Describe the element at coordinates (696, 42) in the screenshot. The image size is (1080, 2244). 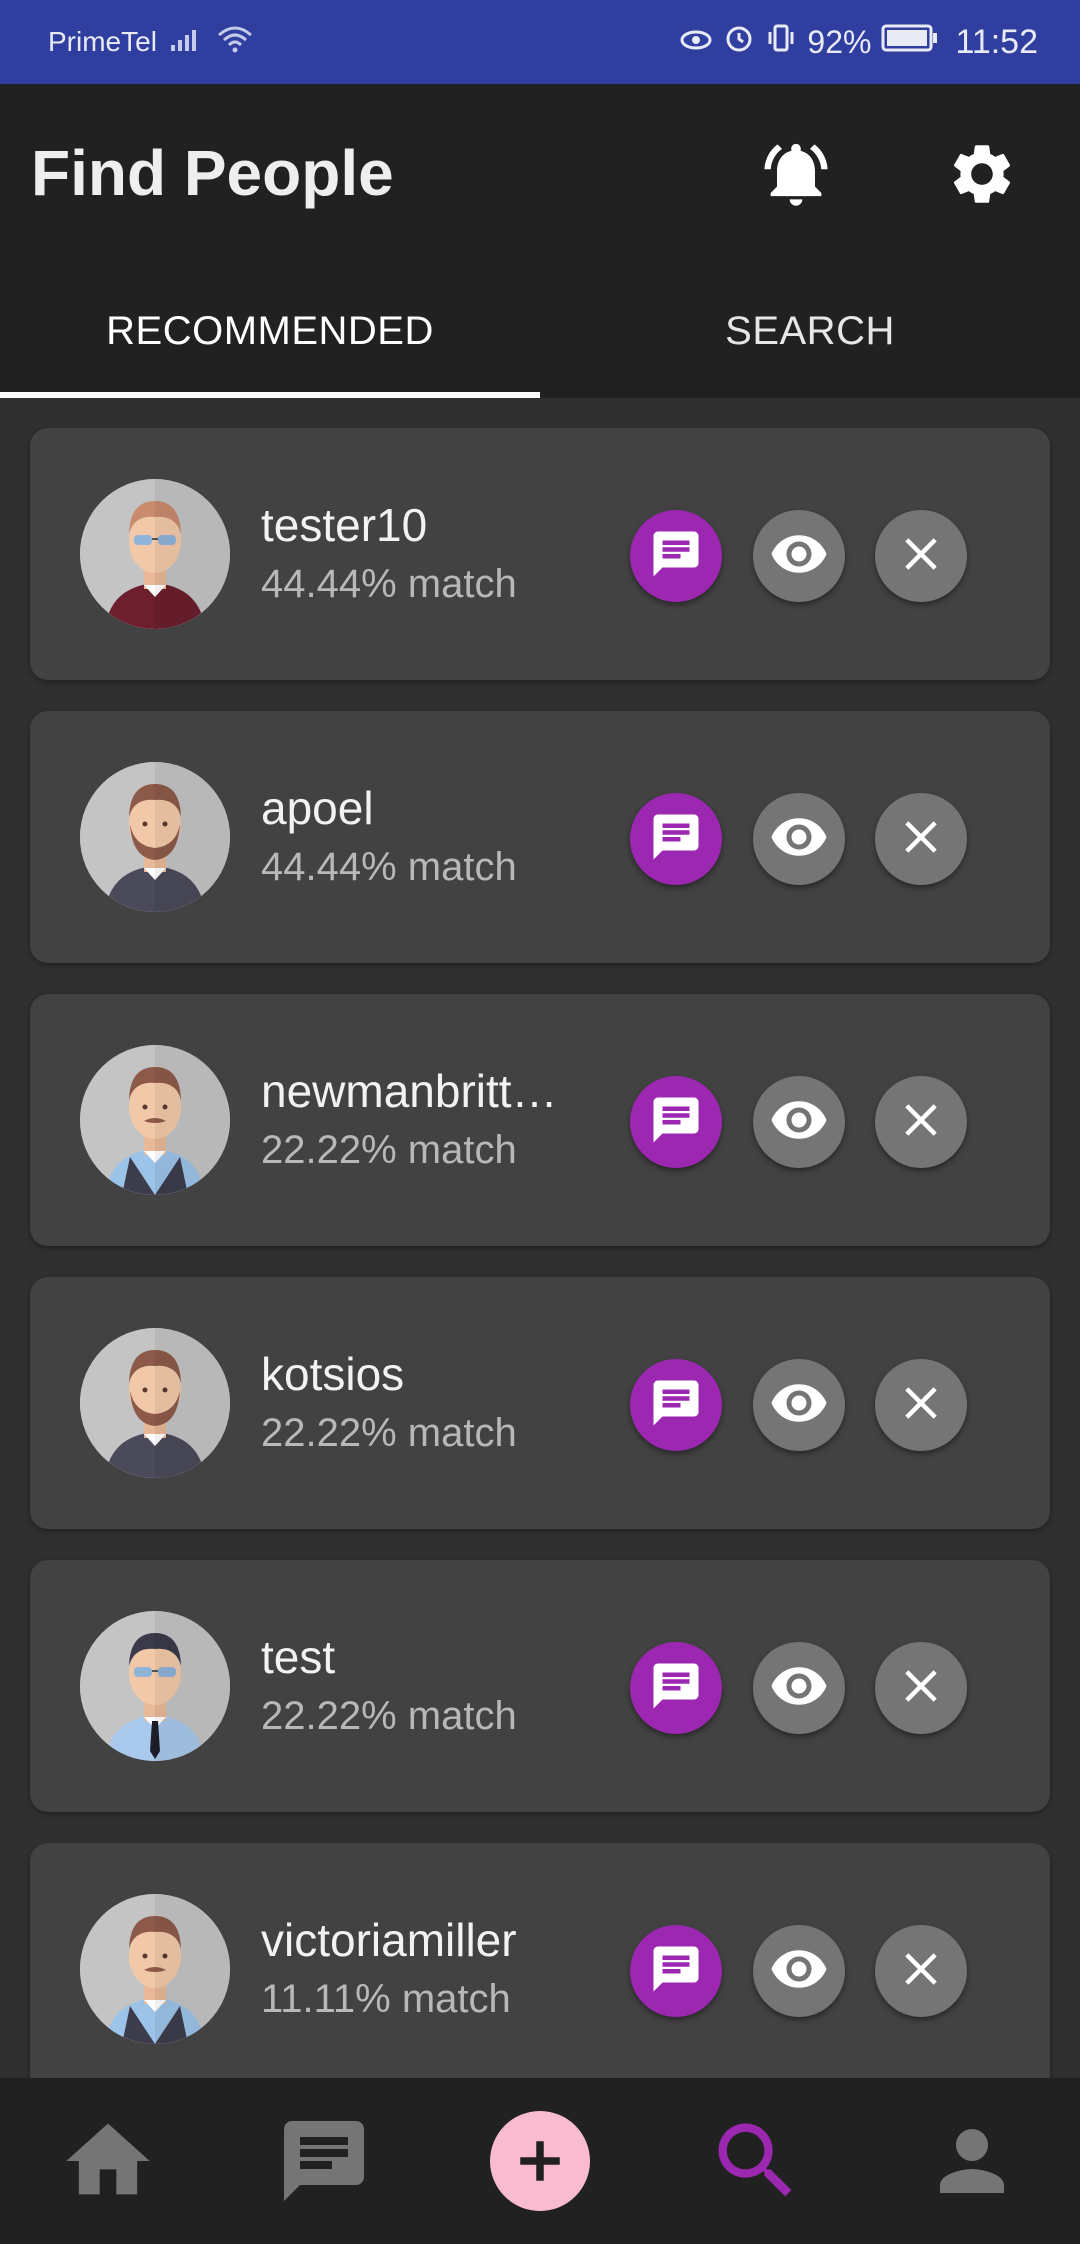
I see `eye-comfort-icon` at that location.